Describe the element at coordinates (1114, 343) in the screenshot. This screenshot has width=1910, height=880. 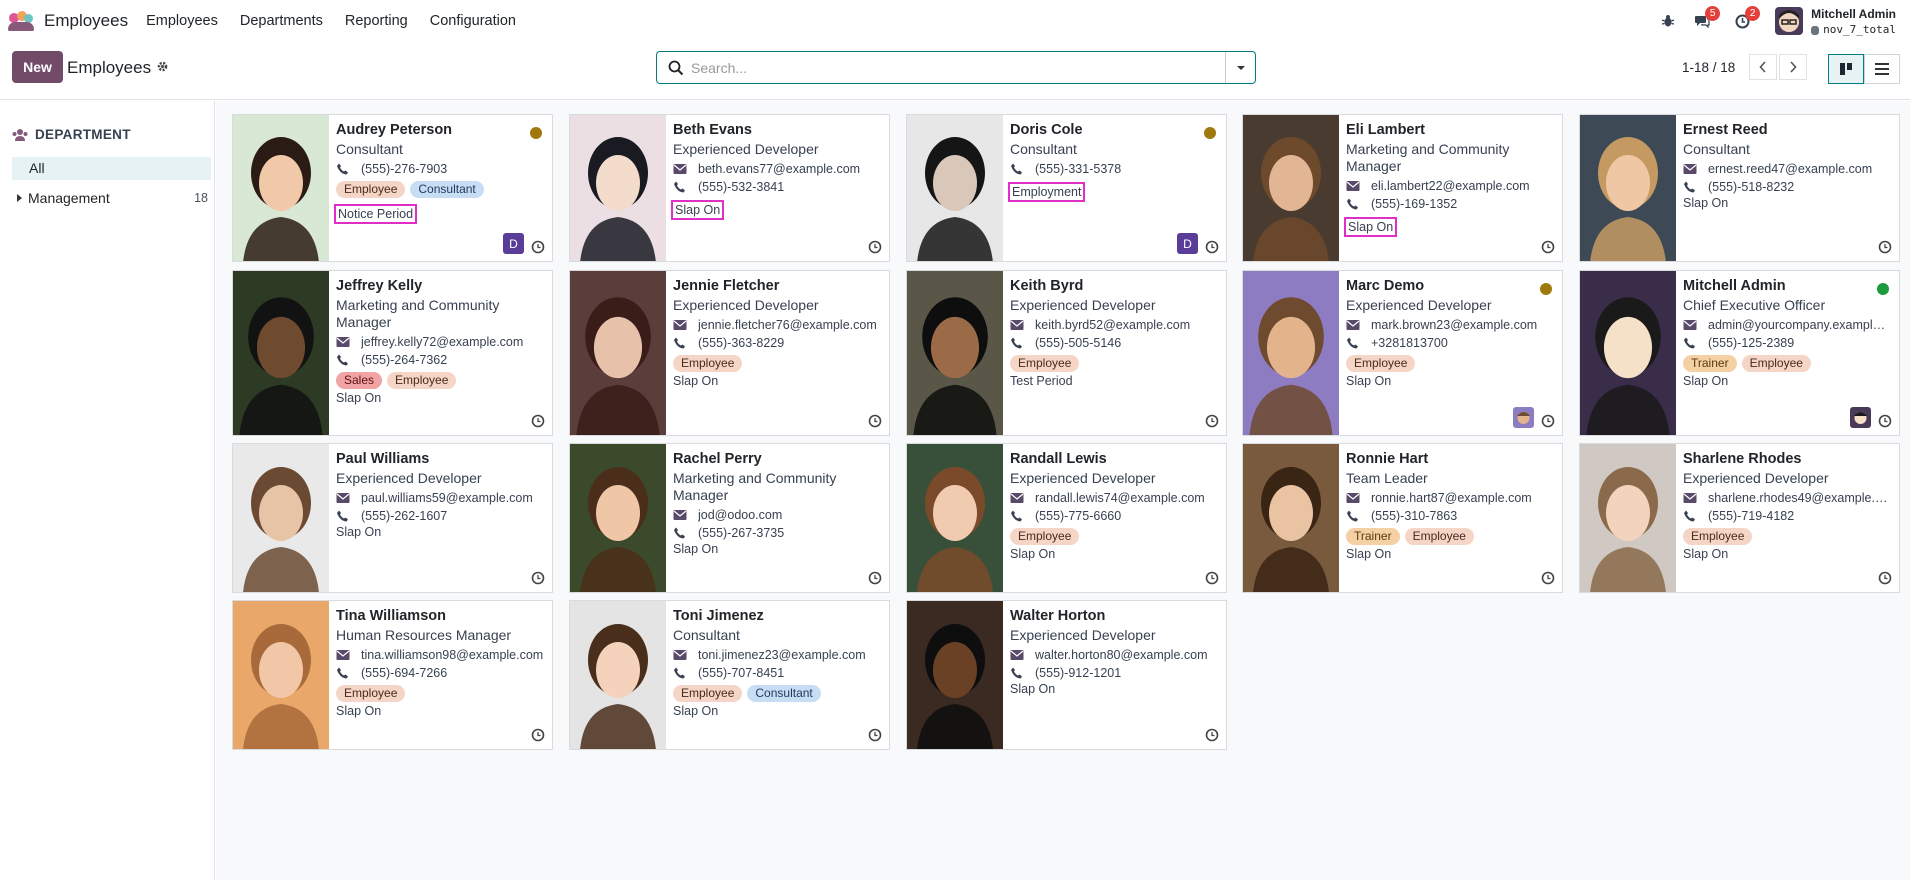
I see `employee-phone: (555)-505-5146` at that location.